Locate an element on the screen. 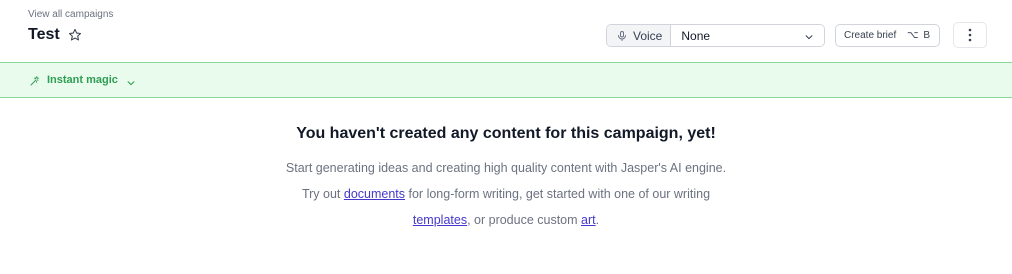  voice-label-box: Voice is located at coordinates (639, 35).